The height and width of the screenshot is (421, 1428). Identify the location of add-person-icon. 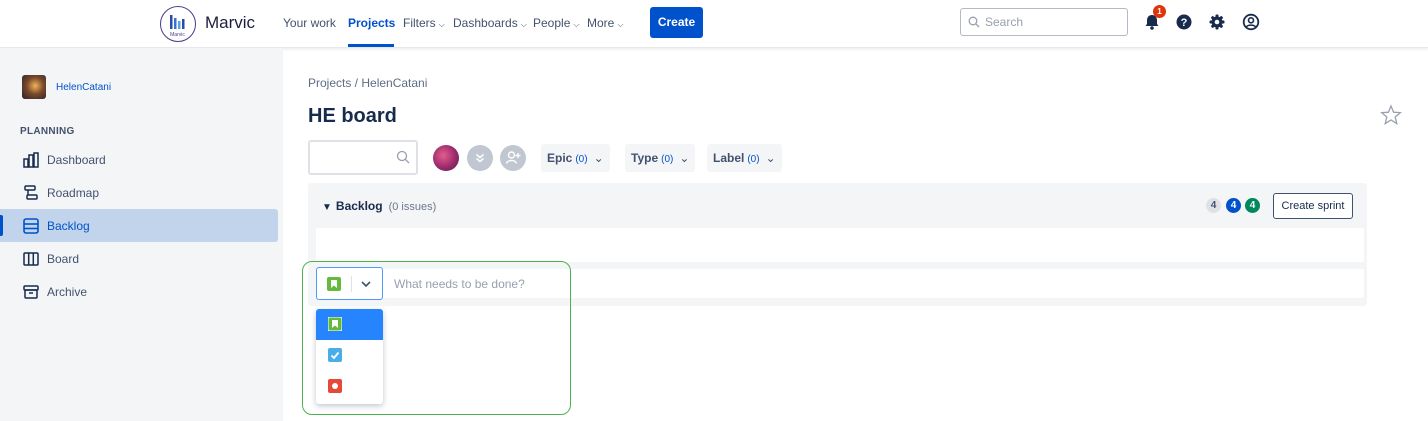
(513, 157).